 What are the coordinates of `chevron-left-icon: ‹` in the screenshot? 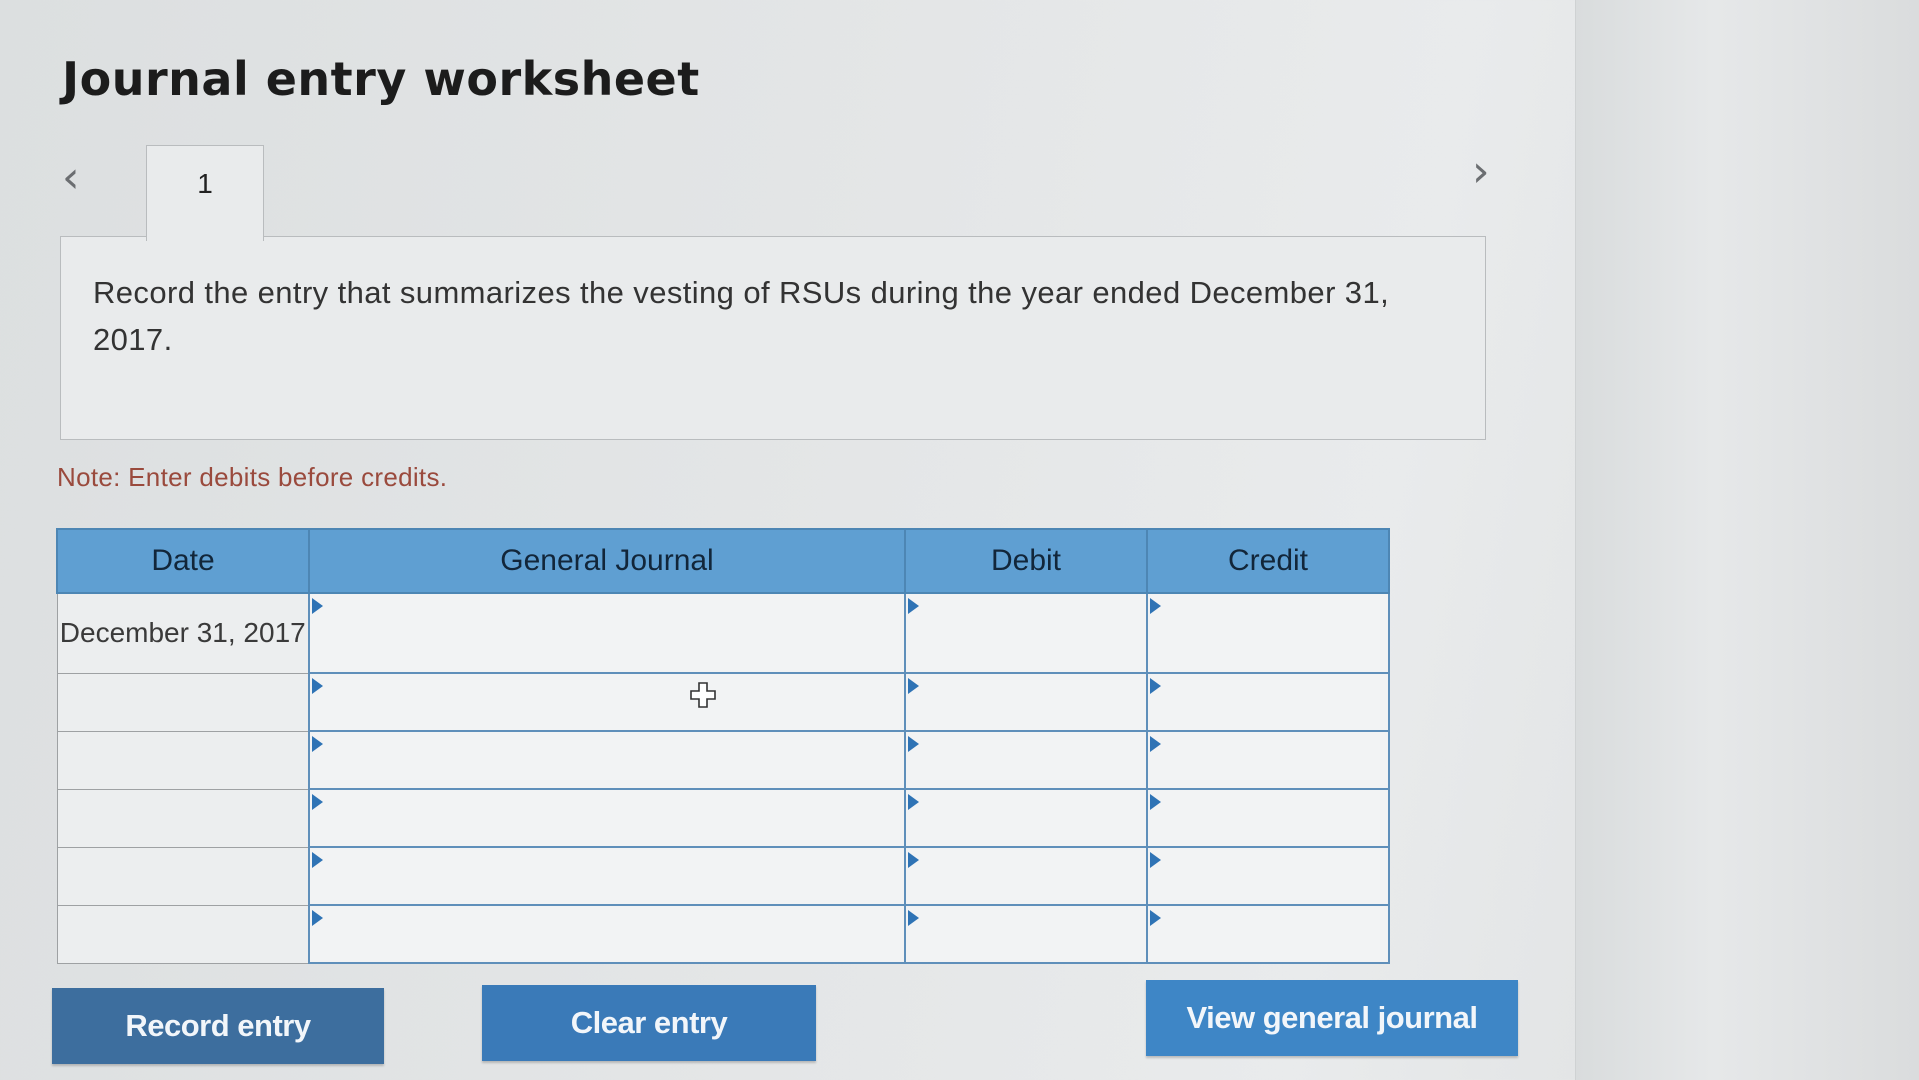 It's located at (71, 178).